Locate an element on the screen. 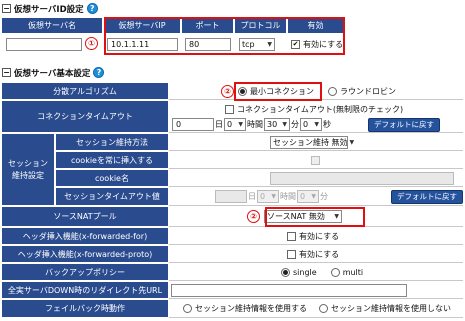  radio-backup-single-label: single is located at coordinates (305, 272).